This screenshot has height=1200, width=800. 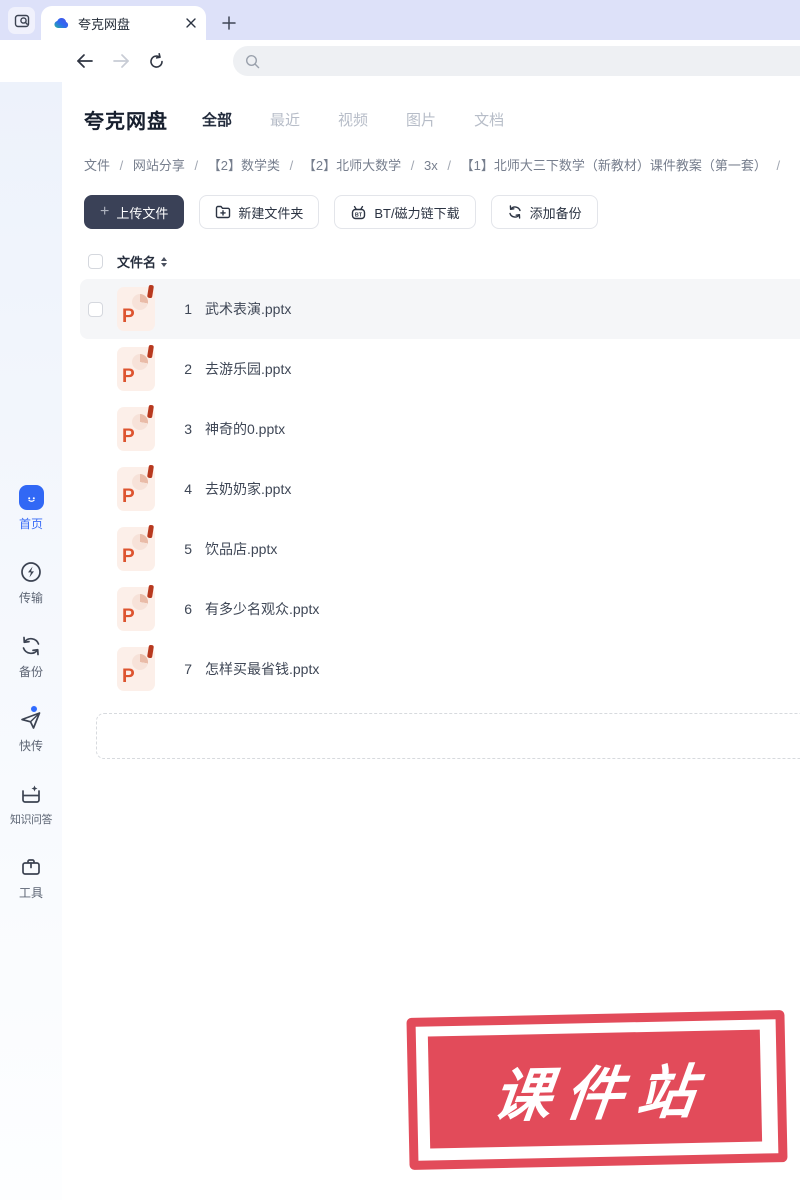 I want to click on knowledge-box-icon, so click(x=31, y=794).